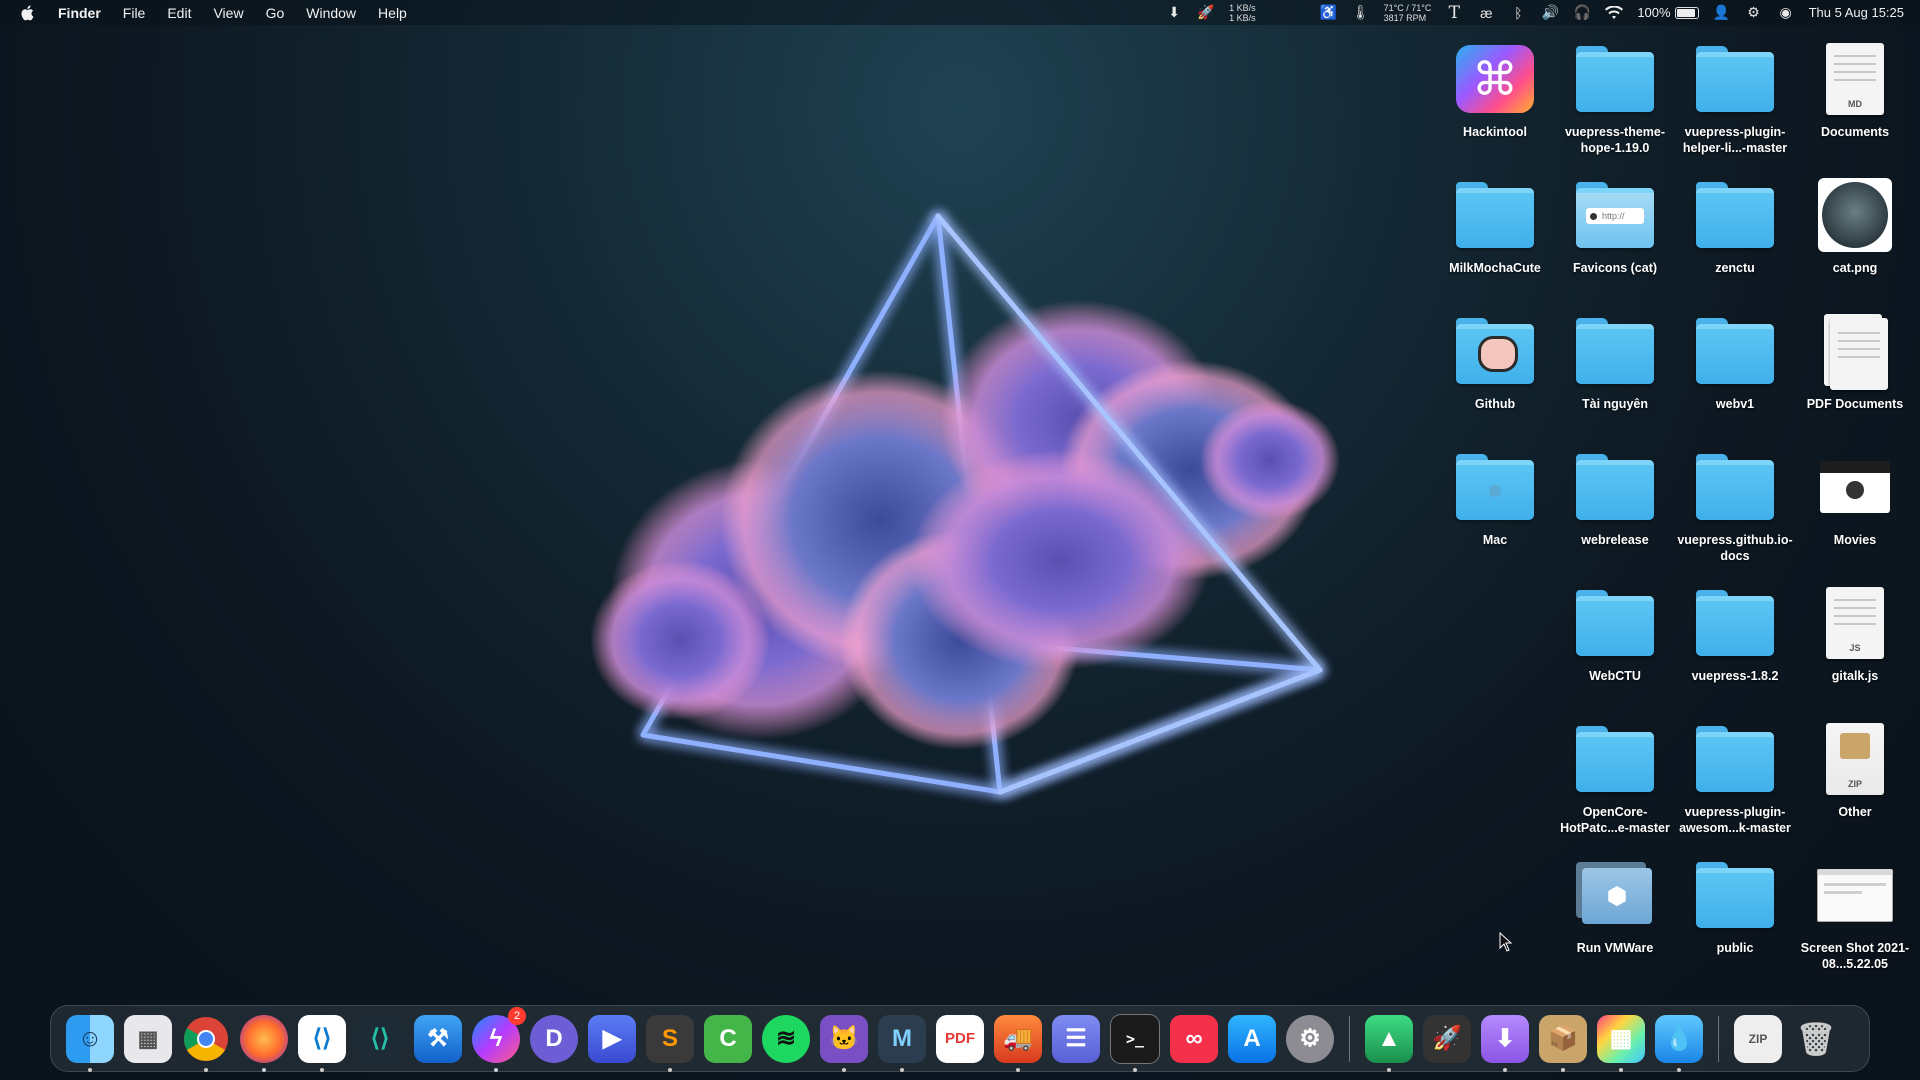 The width and height of the screenshot is (1920, 1080). Describe the element at coordinates (1855, 770) in the screenshot. I see `desktop-item: ZIP Other` at that location.